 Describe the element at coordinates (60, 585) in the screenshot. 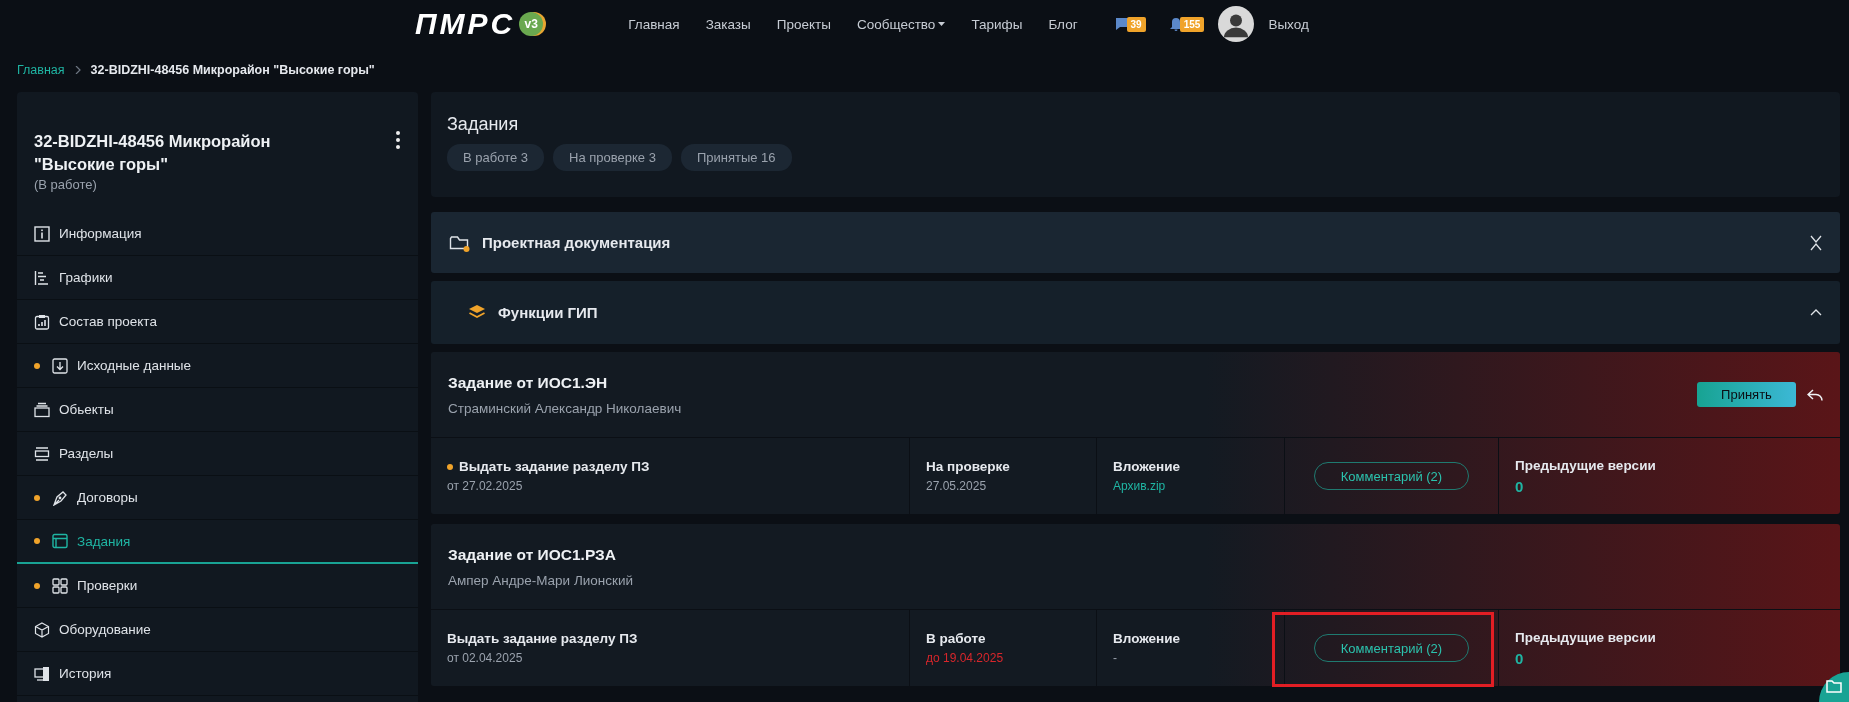

I see `grid-icon` at that location.